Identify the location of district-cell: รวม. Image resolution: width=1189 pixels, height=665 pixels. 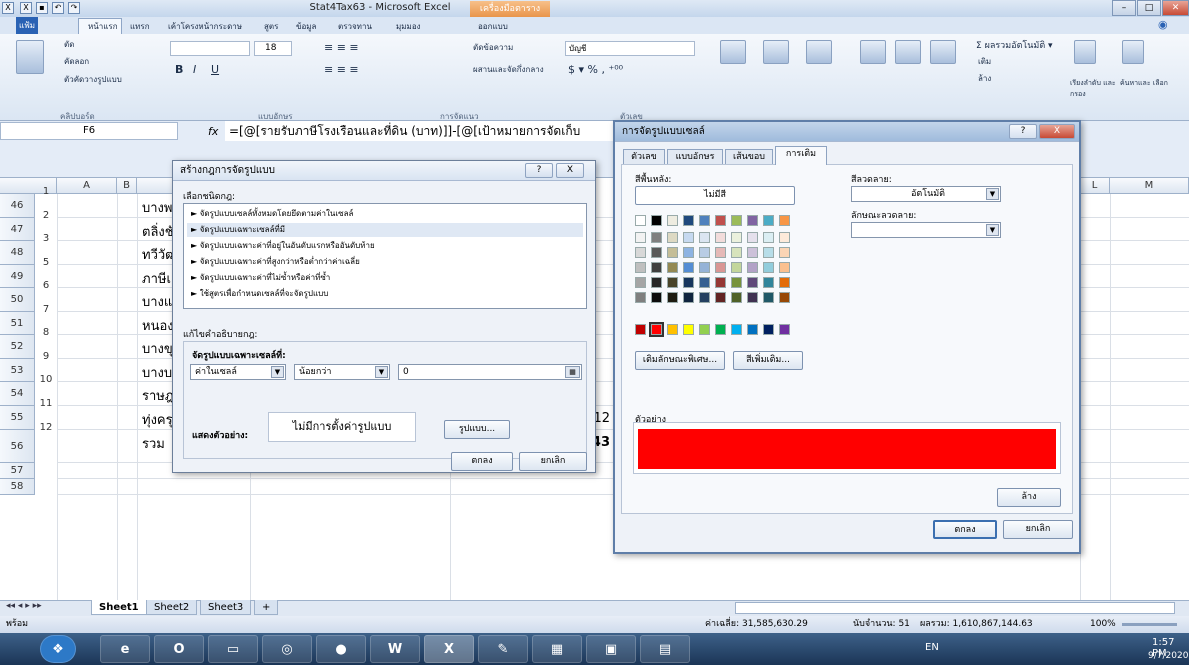
(158, 443).